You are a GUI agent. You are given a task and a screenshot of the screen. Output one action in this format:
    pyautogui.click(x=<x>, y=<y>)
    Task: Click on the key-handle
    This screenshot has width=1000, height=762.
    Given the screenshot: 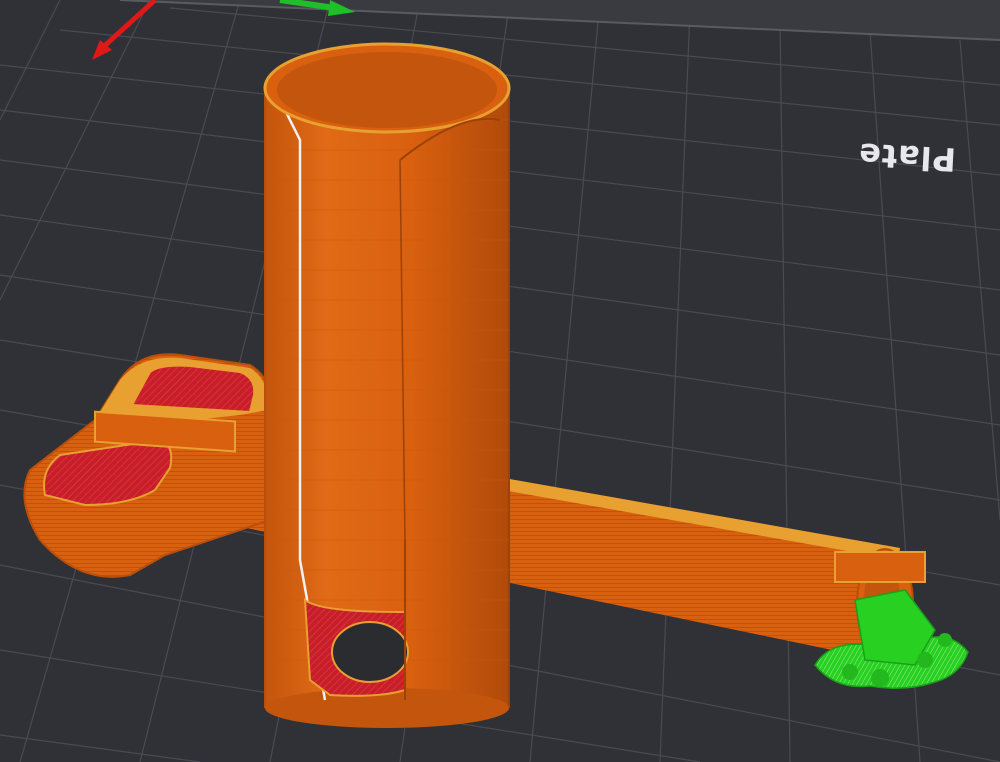 What is the action you would take?
    pyautogui.click(x=150, y=465)
    